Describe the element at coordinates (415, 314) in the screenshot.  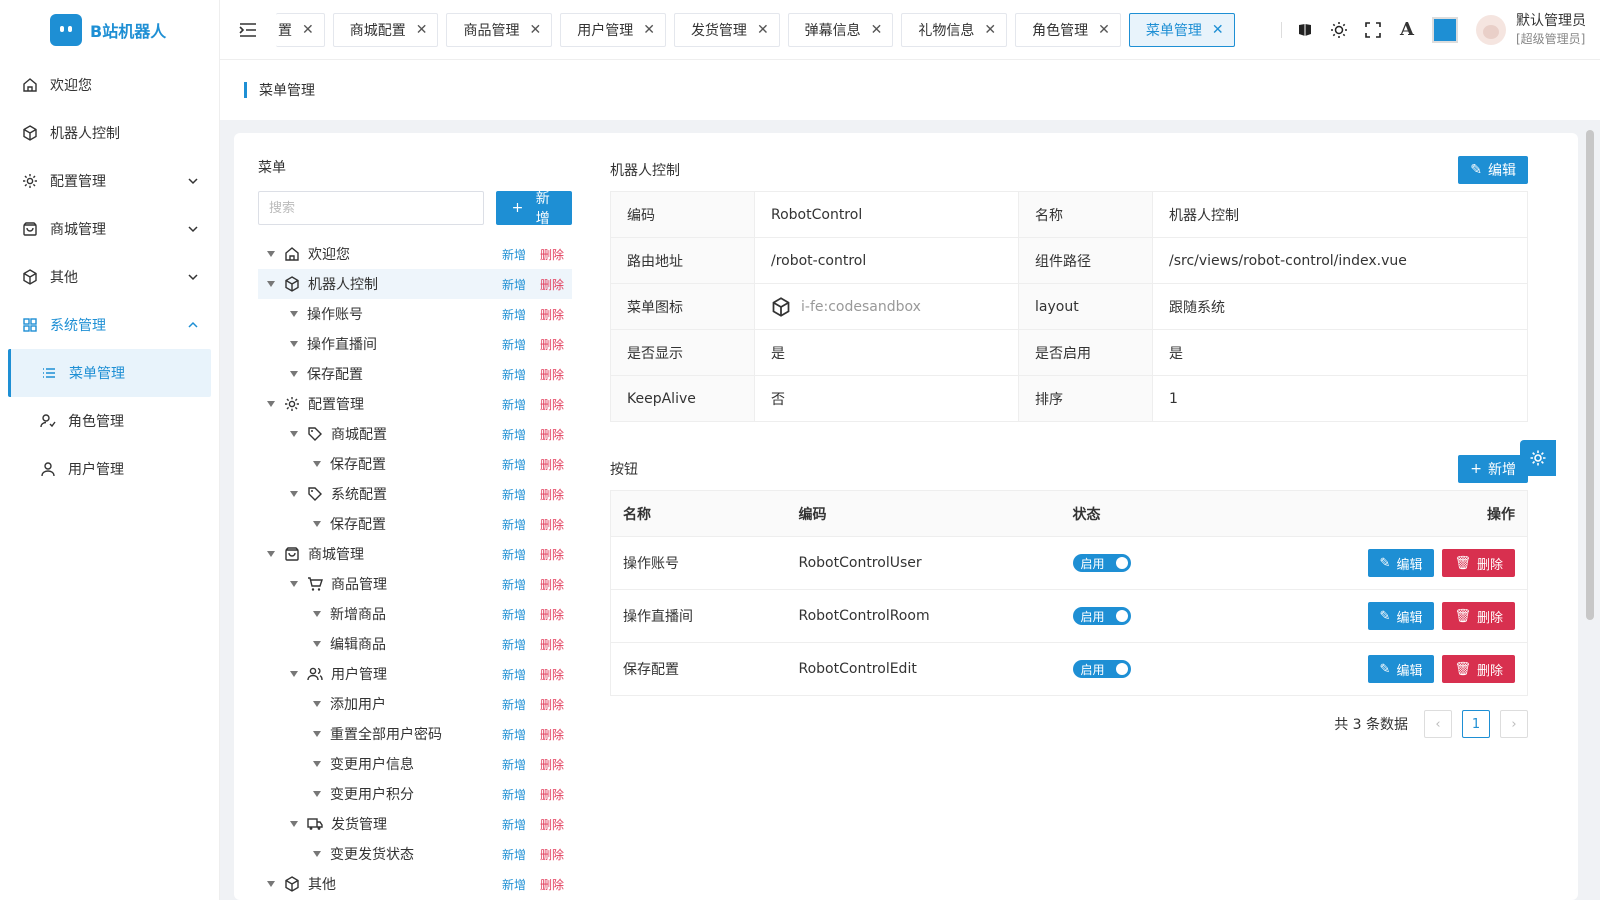
I see `tree-node: 操作账号 新增 删除` at that location.